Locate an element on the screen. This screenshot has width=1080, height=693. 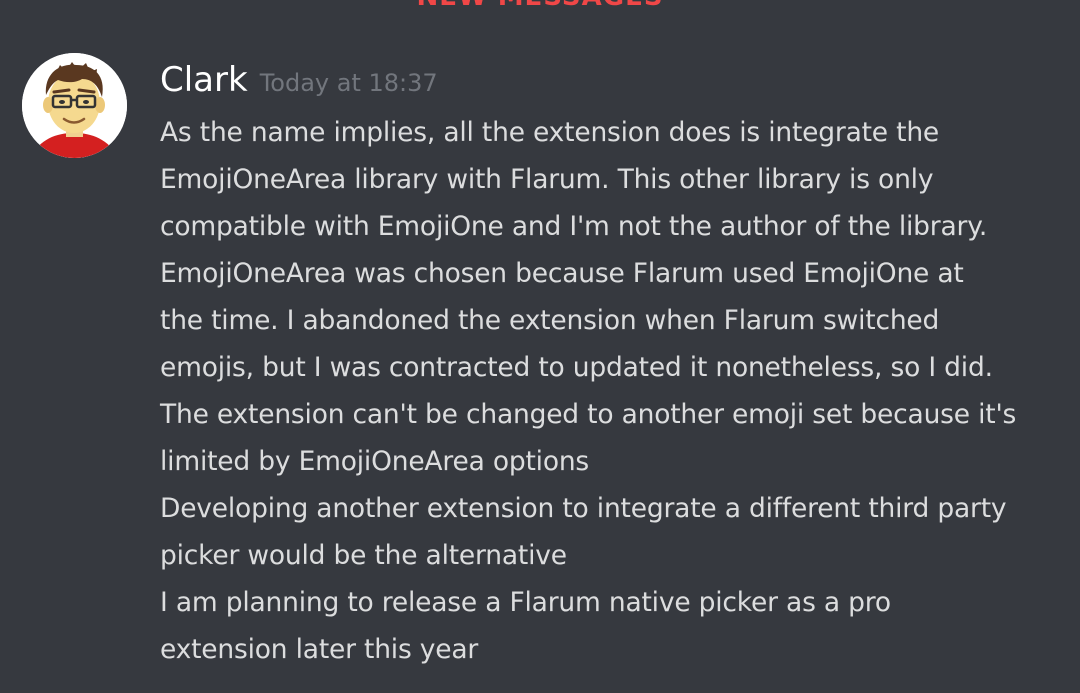
message-header: Clark Today at 18:37 is located at coordinates (299, 80).